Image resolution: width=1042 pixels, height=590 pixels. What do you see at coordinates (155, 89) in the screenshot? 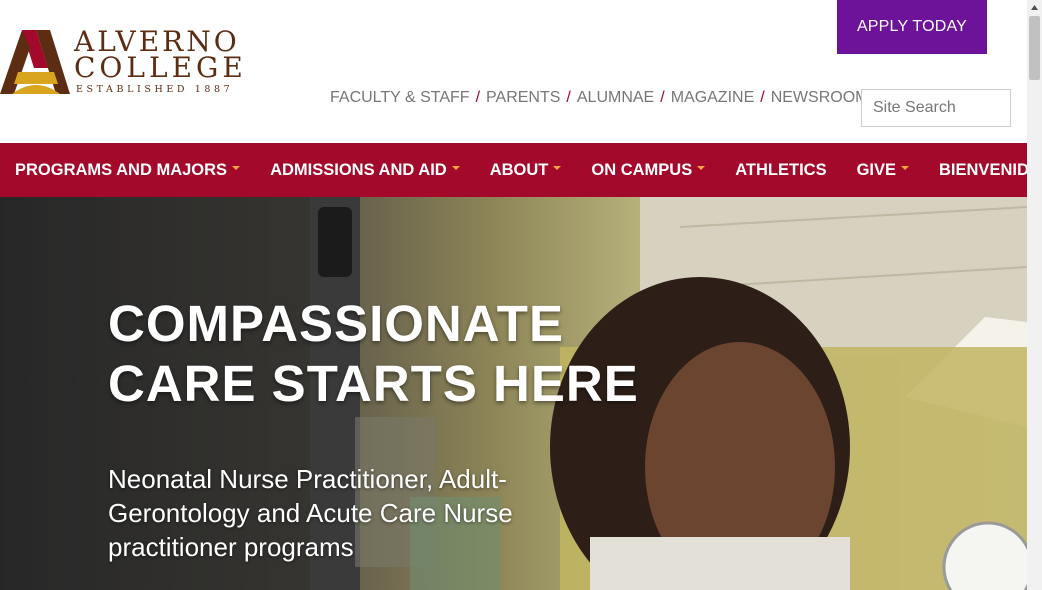
I see `logo-established: ESTABLISHED 1887` at bounding box center [155, 89].